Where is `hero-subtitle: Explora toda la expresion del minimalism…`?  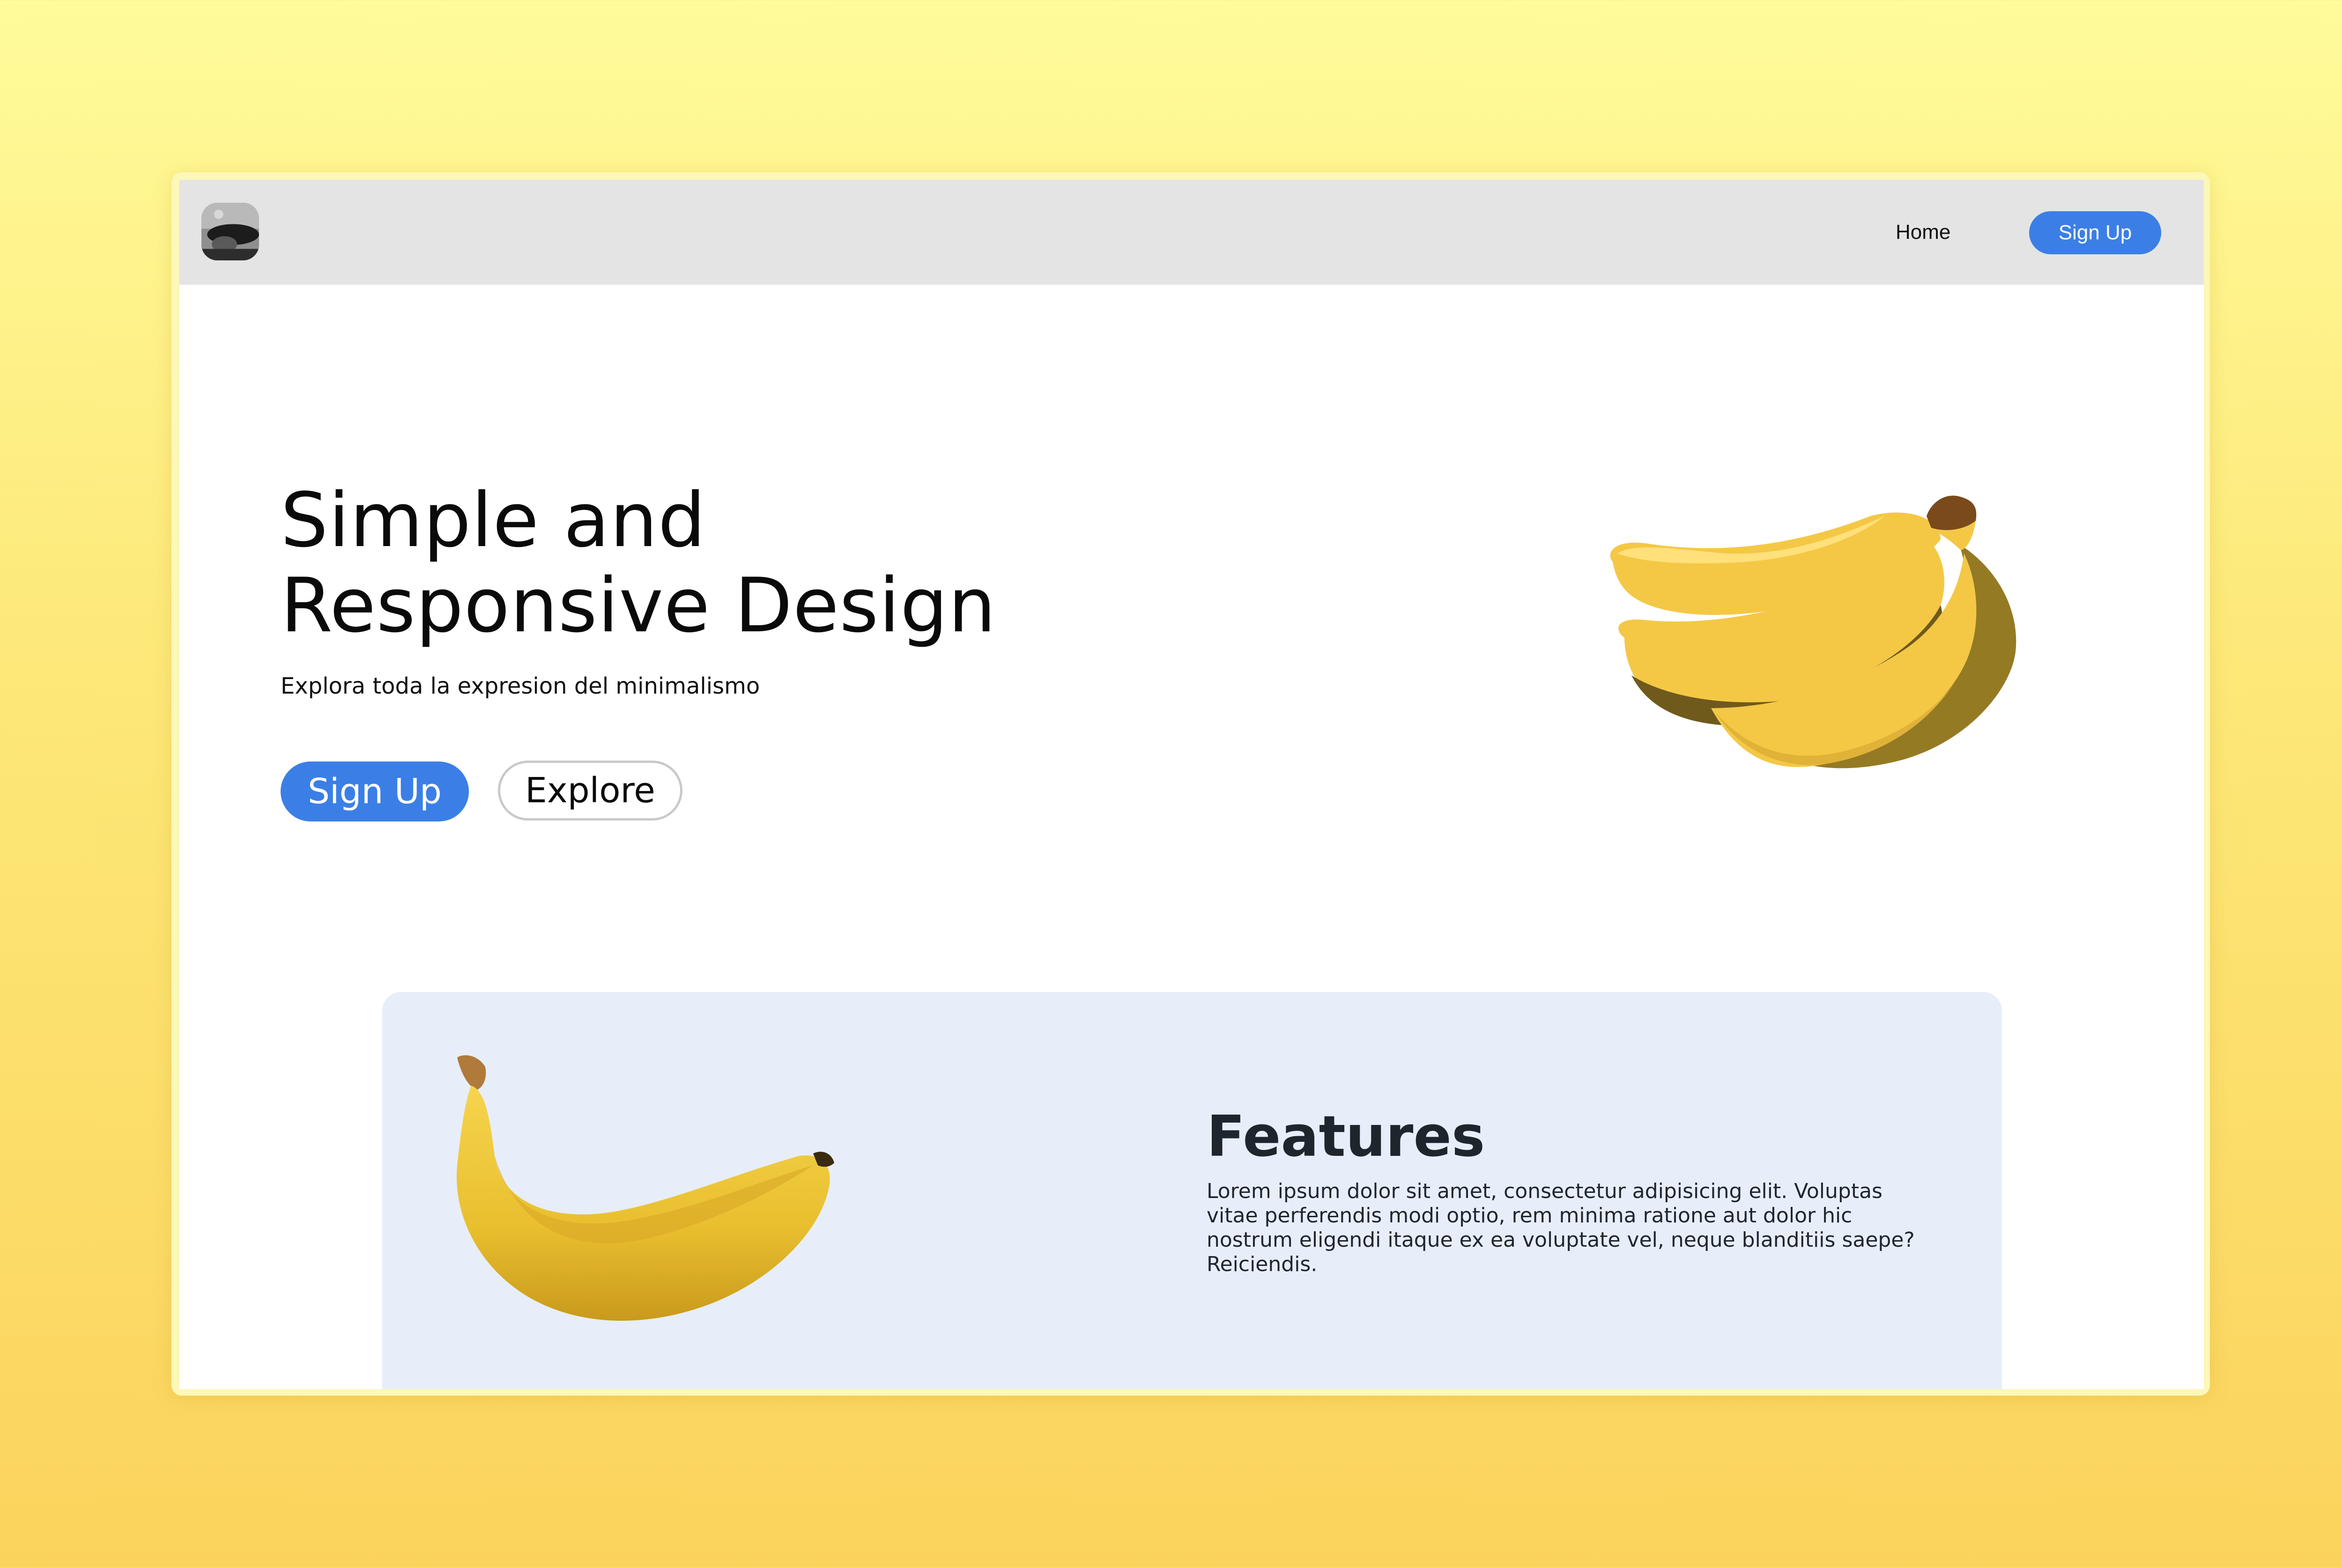
hero-subtitle: Explora toda la expresion del minimalism… is located at coordinates (520, 686).